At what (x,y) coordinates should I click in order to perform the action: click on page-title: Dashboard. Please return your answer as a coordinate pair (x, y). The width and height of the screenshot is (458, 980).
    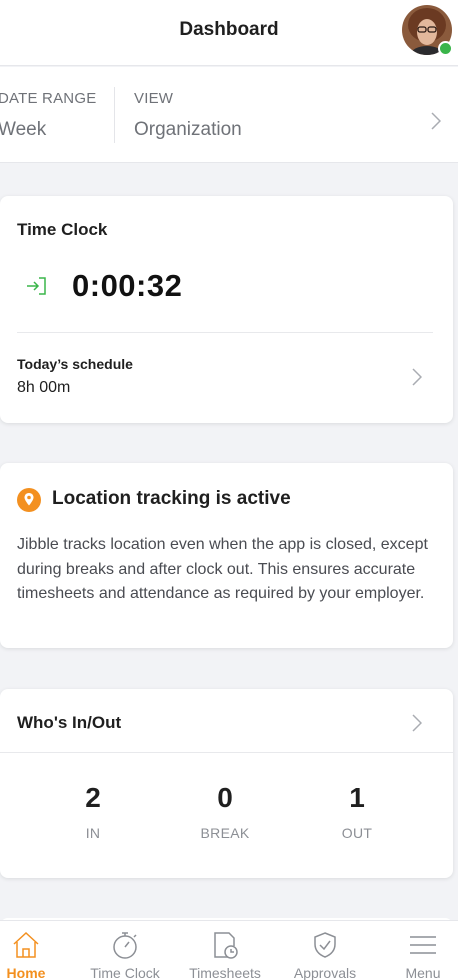
    Looking at the image, I should click on (229, 29).